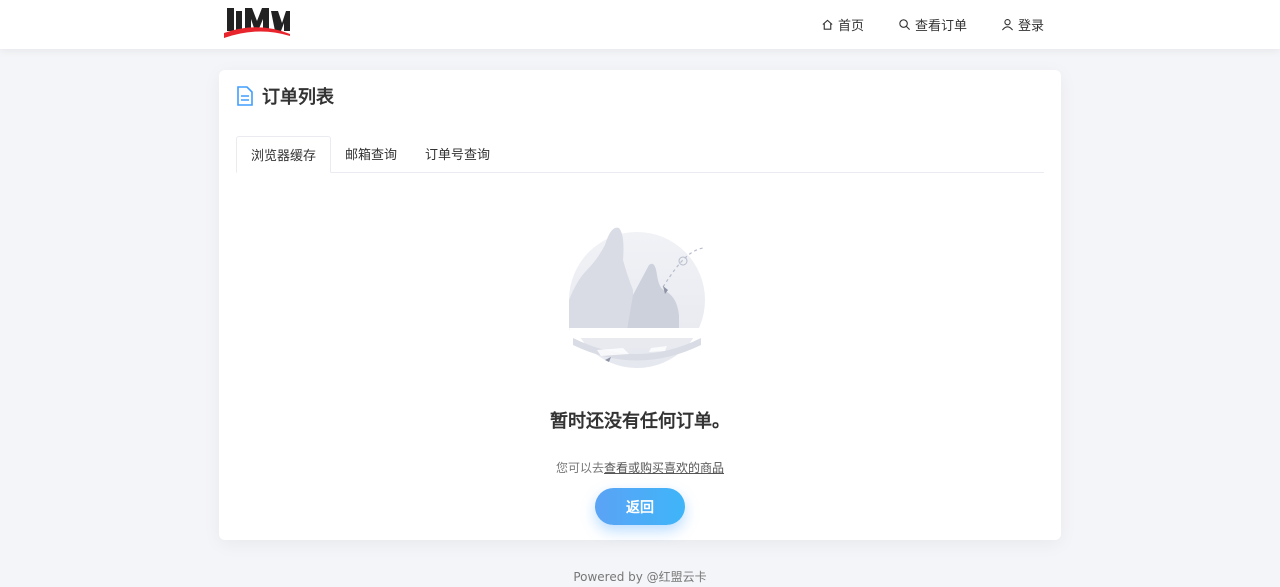 The height and width of the screenshot is (587, 1280). I want to click on card-header: 订单列表, so click(285, 96).